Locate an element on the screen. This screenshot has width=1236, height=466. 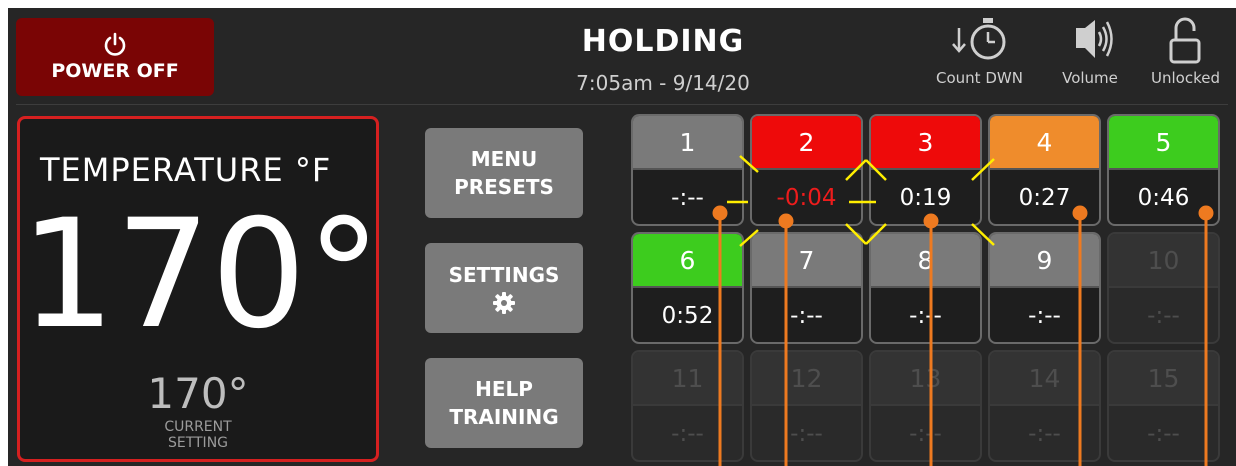
gear-icon is located at coordinates (504, 303).